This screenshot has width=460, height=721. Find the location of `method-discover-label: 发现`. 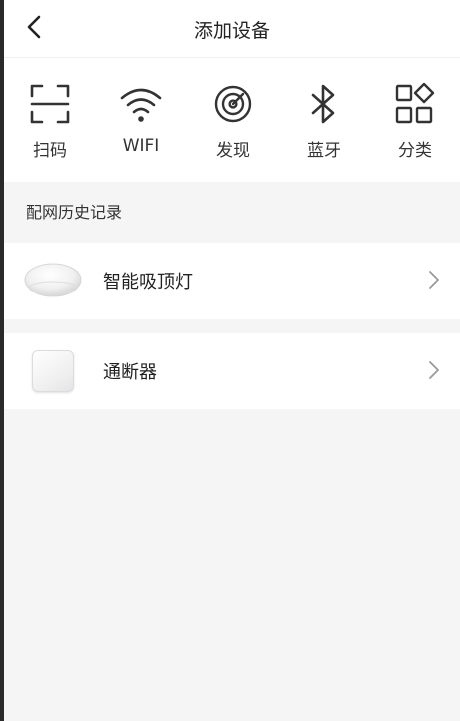

method-discover-label: 发现 is located at coordinates (233, 151).